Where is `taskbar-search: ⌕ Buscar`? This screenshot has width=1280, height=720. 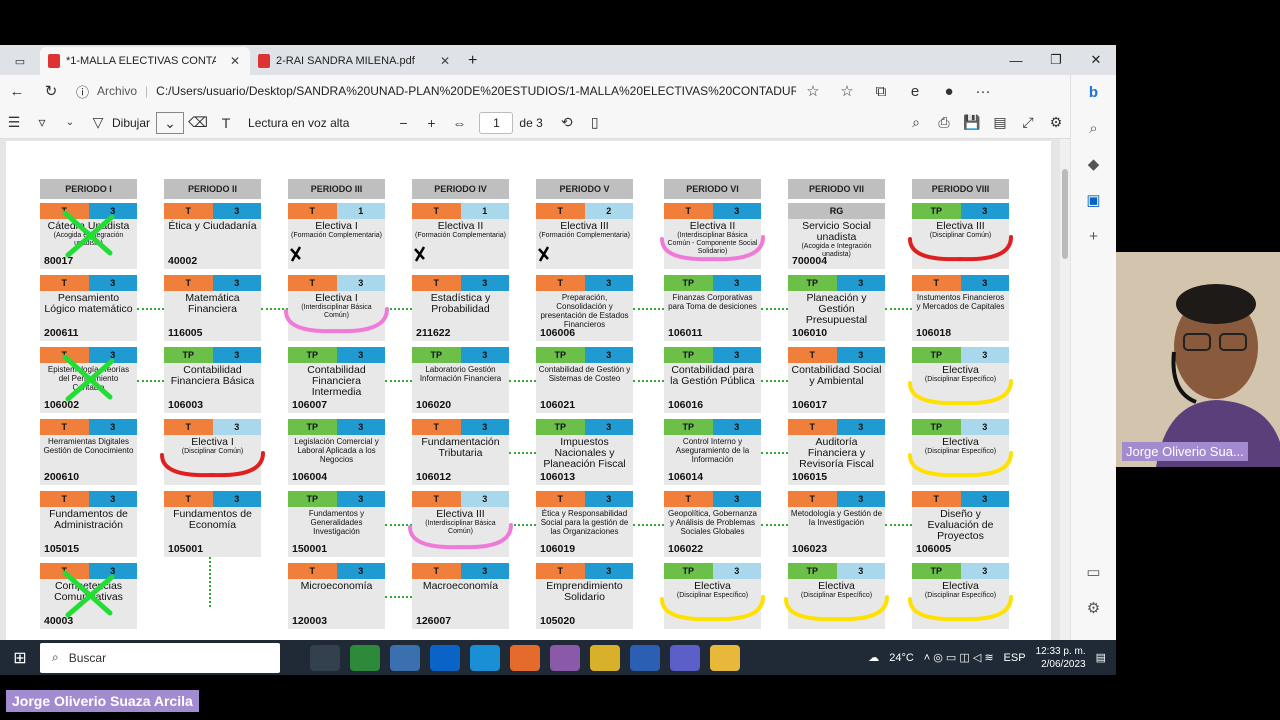
taskbar-search: ⌕ Buscar is located at coordinates (160, 657).